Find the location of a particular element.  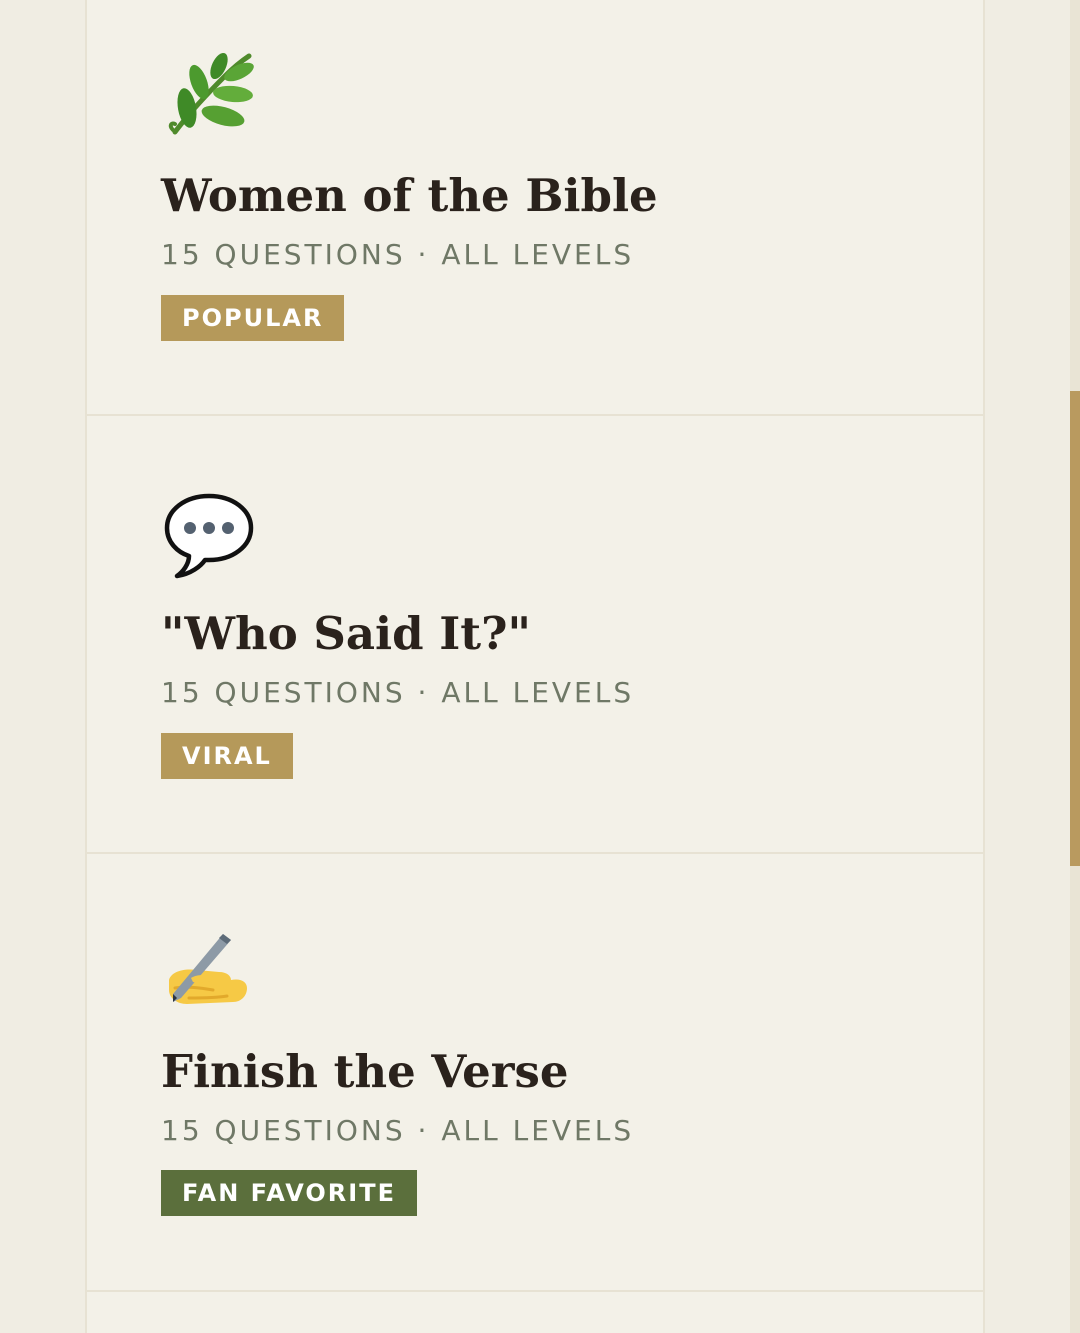

viral-badge: VIRAL is located at coordinates (227, 756).